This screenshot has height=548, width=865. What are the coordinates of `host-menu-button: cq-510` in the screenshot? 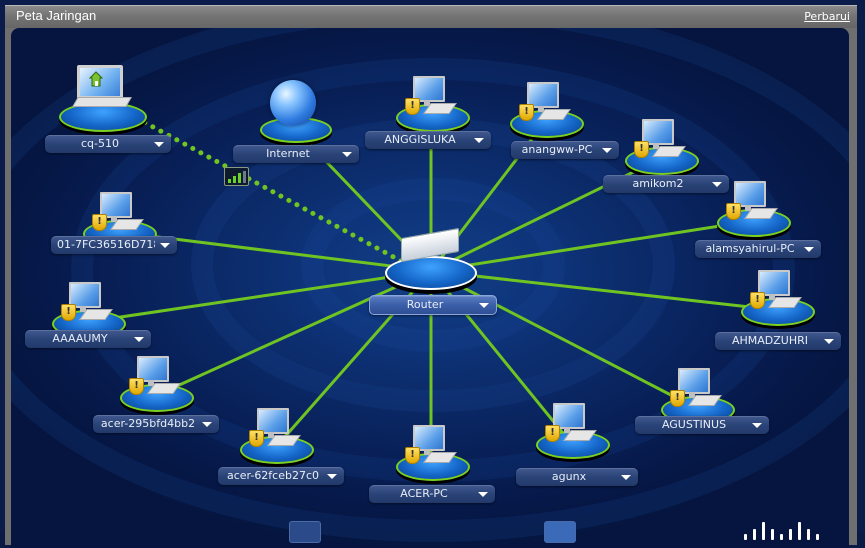 It's located at (108, 144).